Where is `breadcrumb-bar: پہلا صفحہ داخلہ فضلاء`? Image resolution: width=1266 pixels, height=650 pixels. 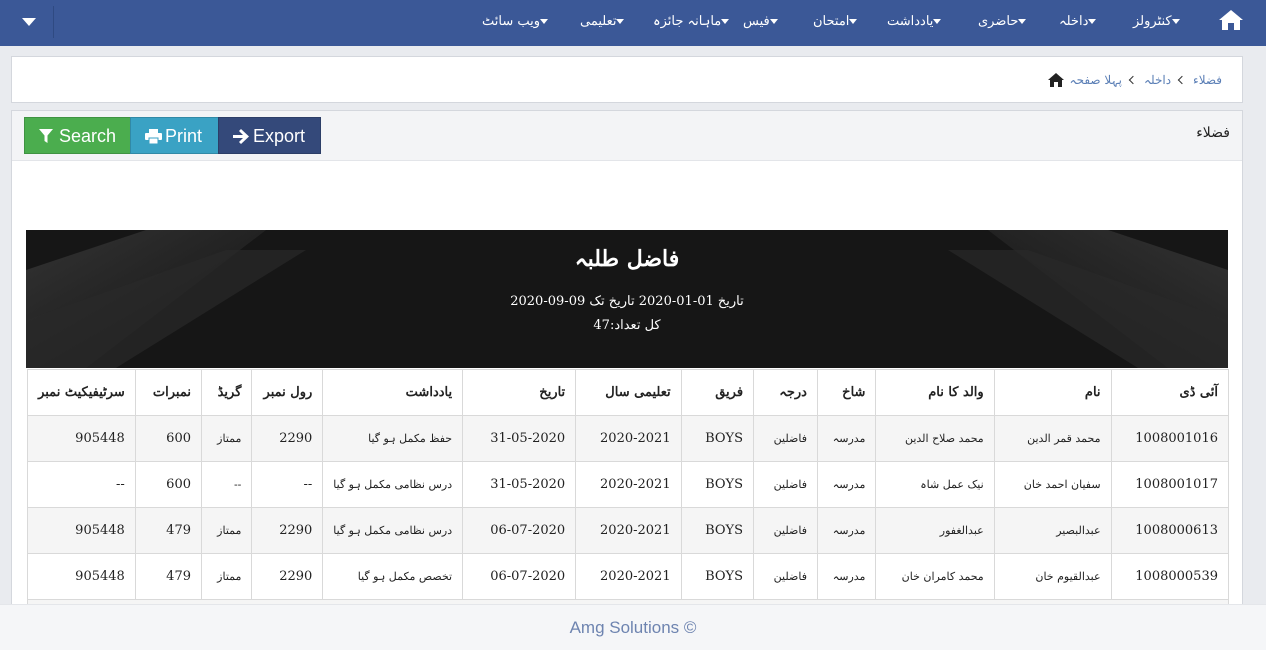
breadcrumb-bar: پہلا صفحہ داخلہ فضلاء is located at coordinates (627, 79).